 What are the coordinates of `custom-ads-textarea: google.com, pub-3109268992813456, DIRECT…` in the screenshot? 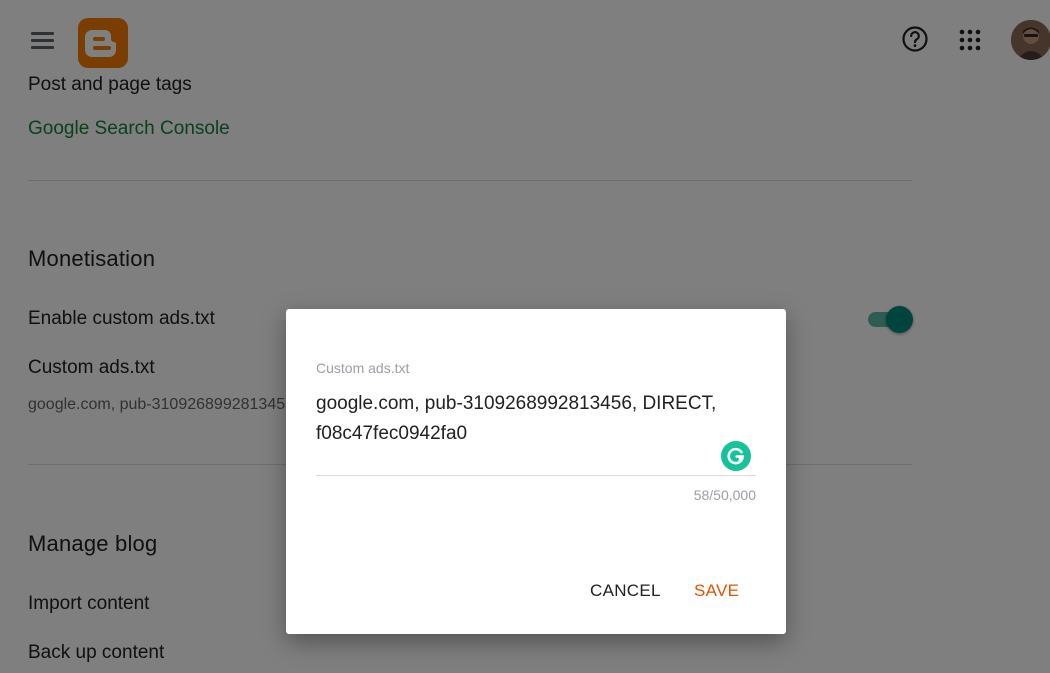 It's located at (526, 419).